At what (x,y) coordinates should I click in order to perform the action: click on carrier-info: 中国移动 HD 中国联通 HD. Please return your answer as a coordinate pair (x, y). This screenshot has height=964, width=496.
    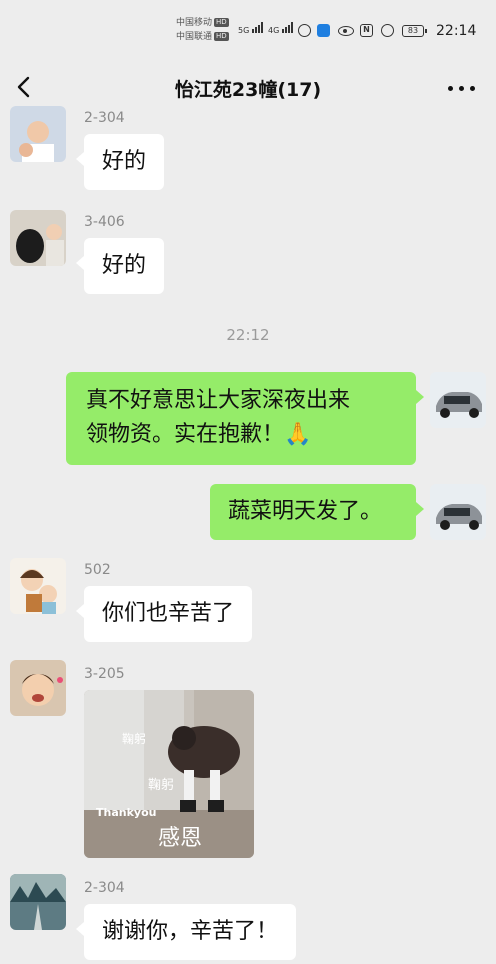
    Looking at the image, I should click on (202, 30).